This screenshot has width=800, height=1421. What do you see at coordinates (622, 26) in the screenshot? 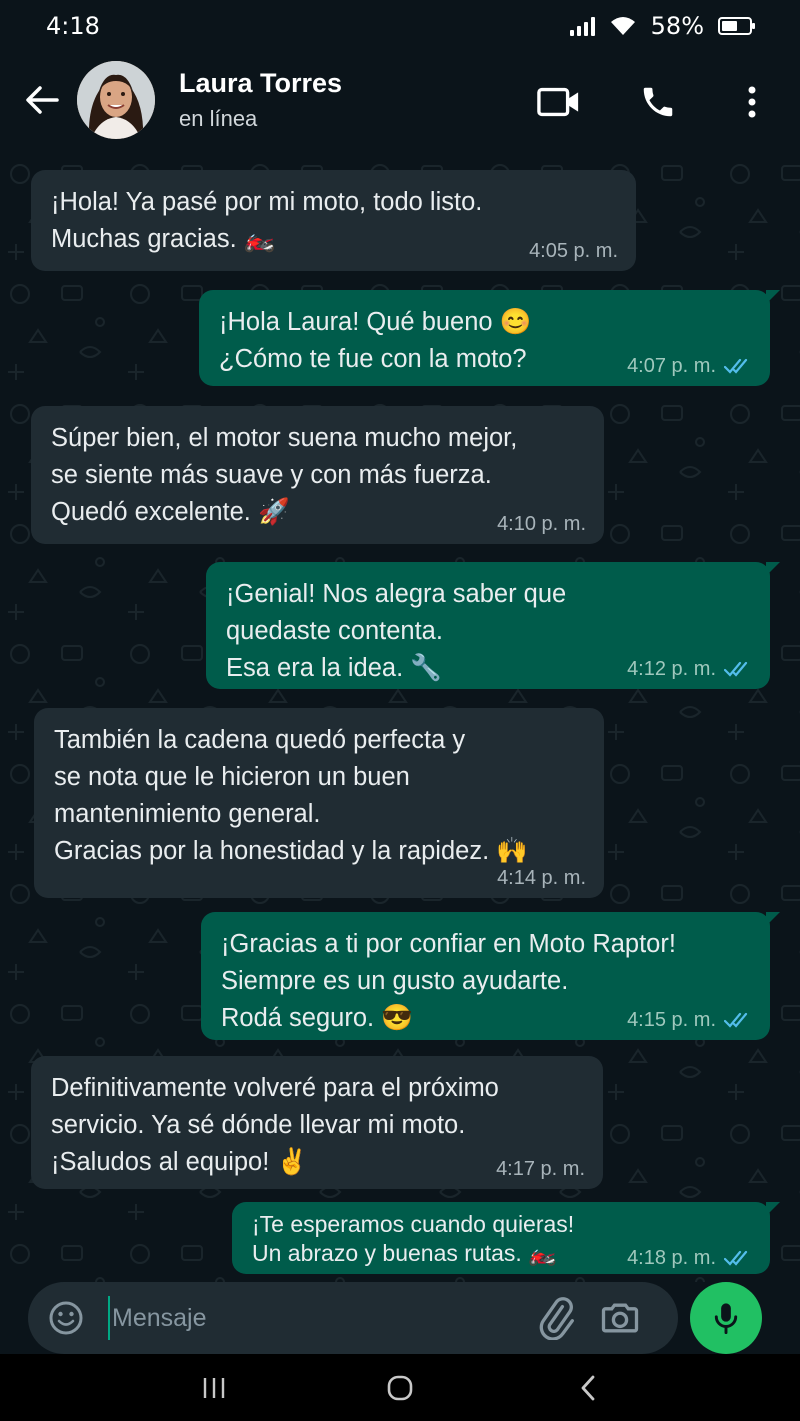
I see `wifi-icon` at bounding box center [622, 26].